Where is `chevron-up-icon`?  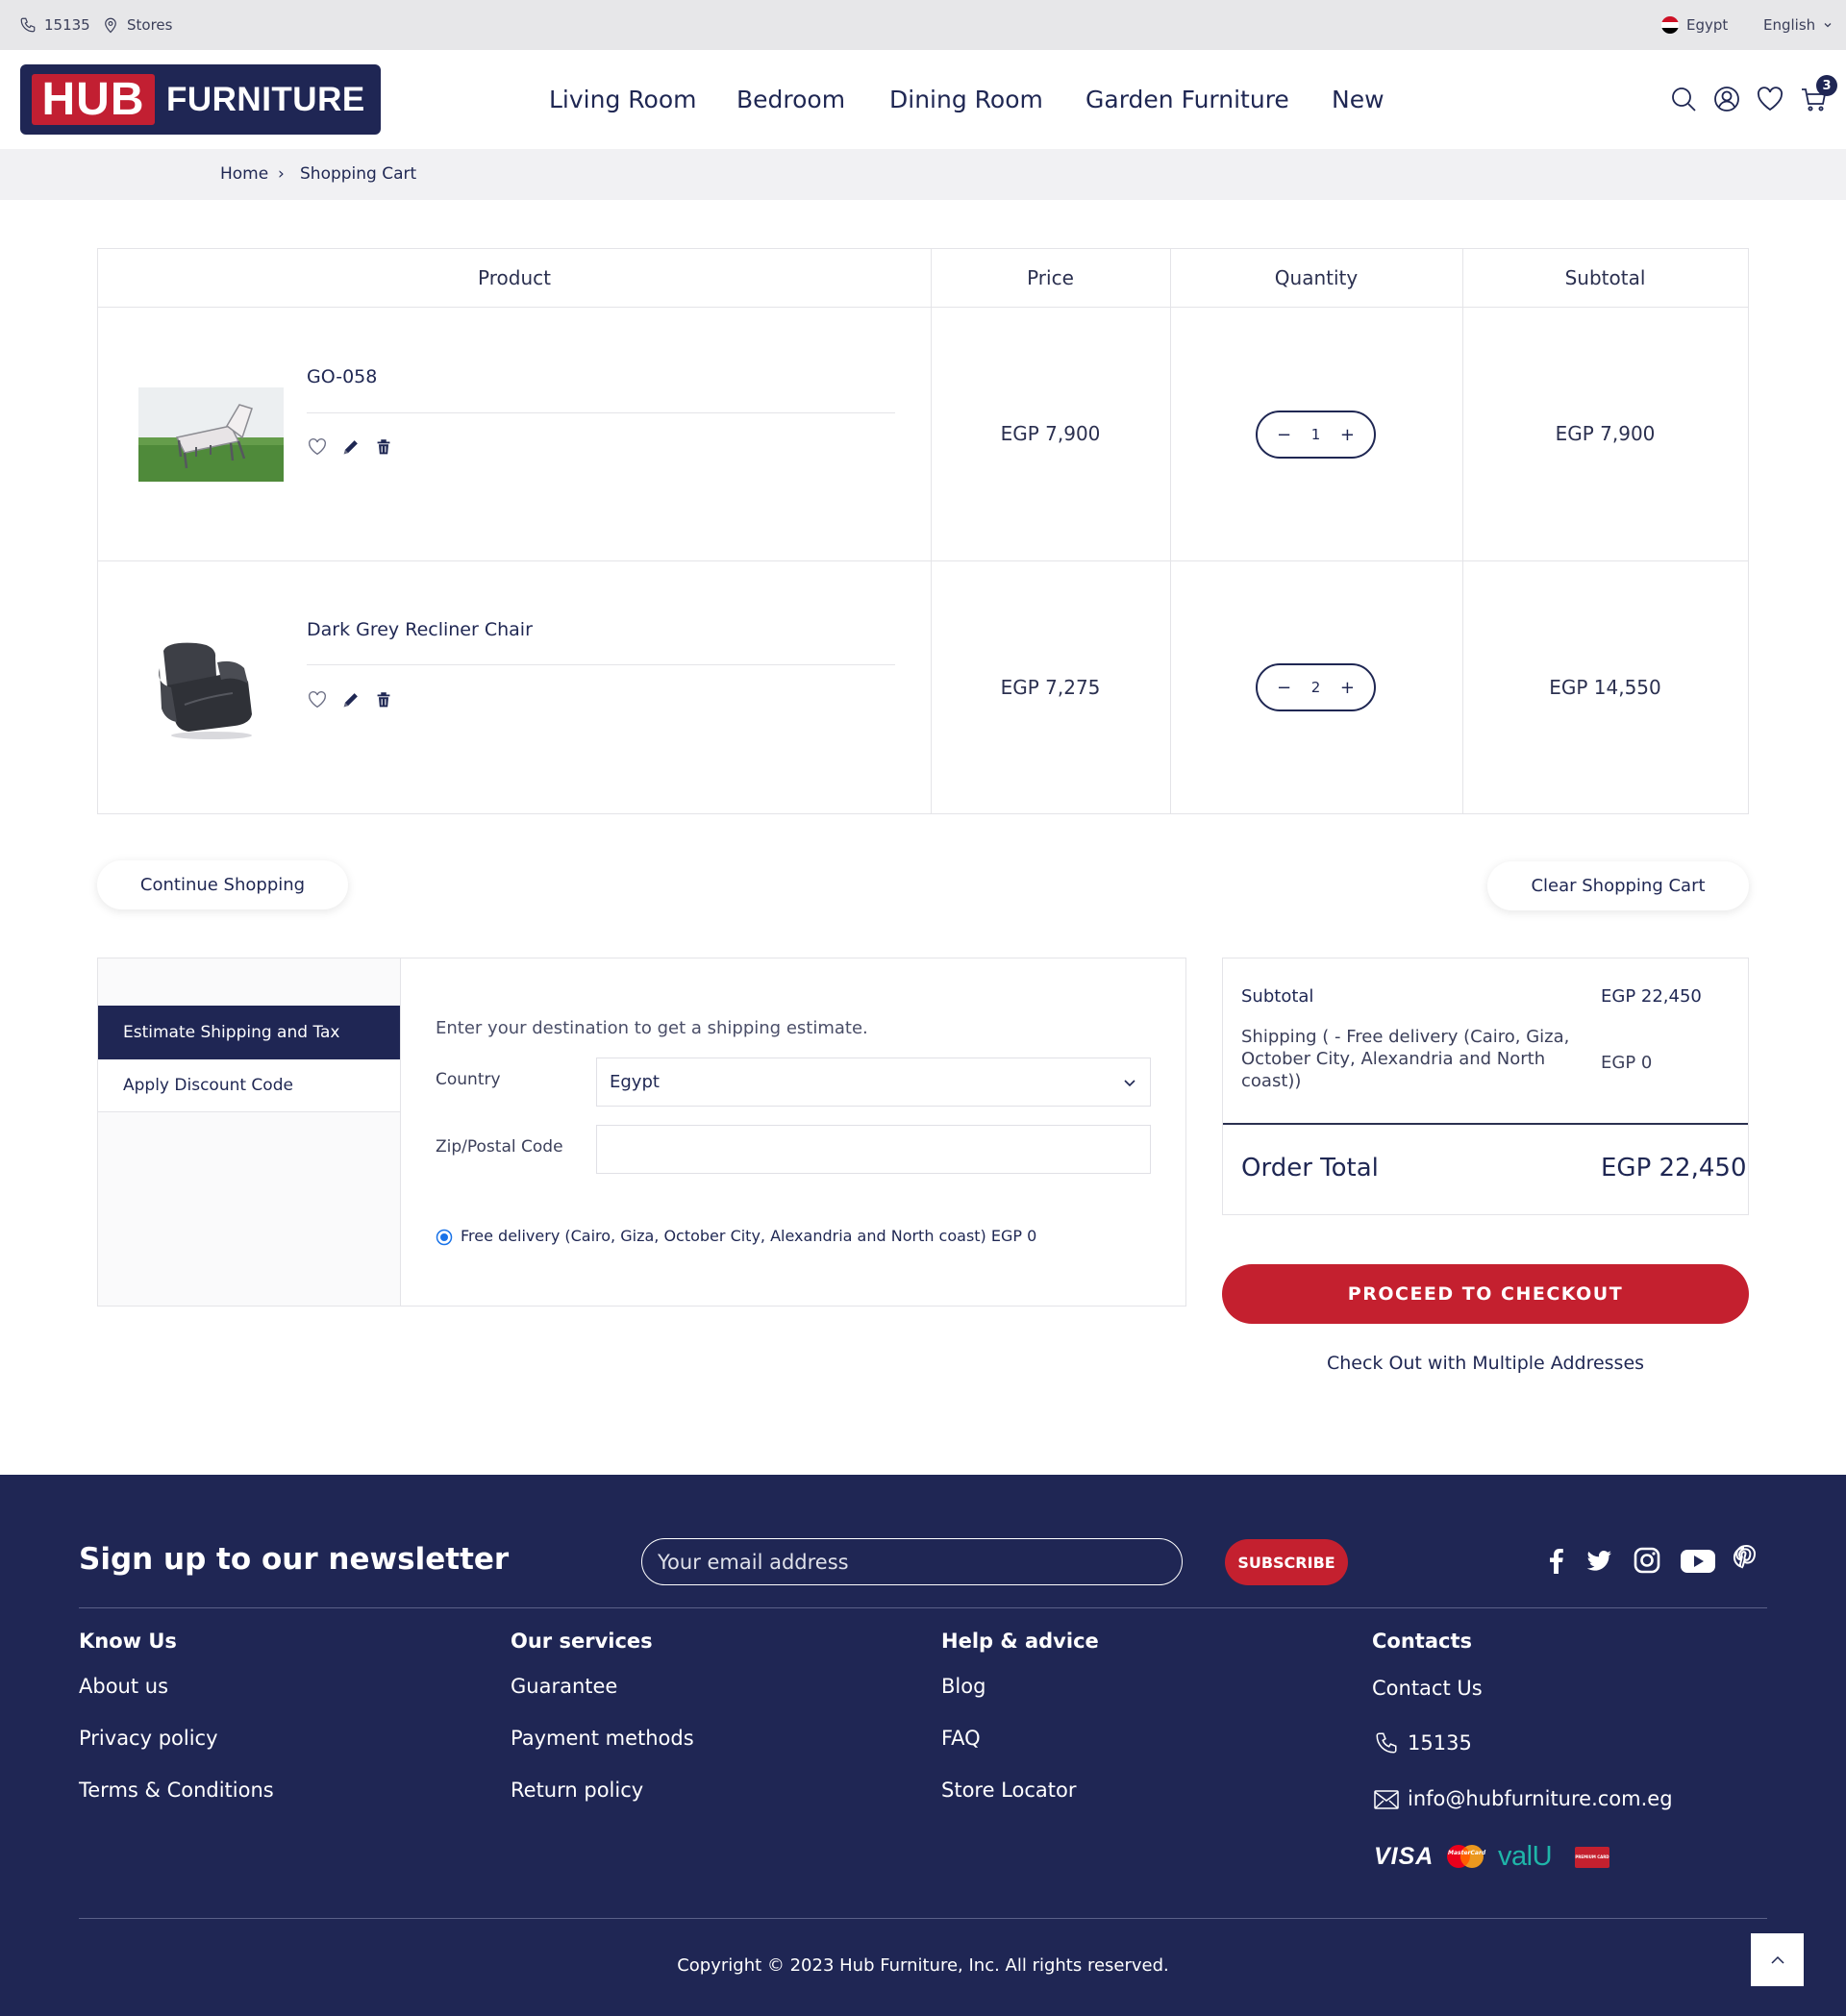
chevron-up-icon is located at coordinates (1777, 1959).